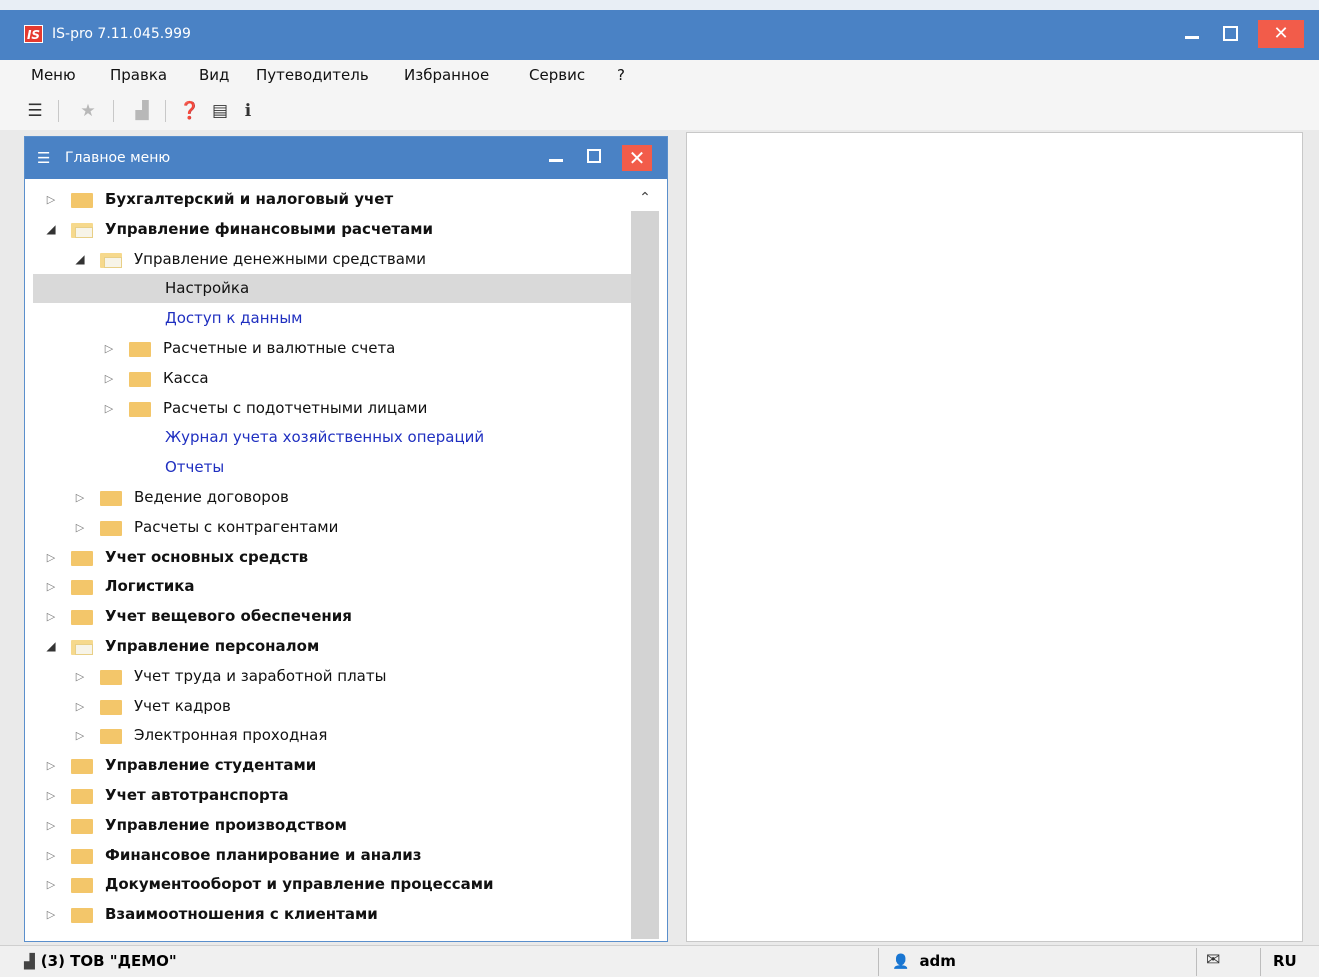  Describe the element at coordinates (1192, 37) in the screenshot. I see `minimize-icon` at that location.